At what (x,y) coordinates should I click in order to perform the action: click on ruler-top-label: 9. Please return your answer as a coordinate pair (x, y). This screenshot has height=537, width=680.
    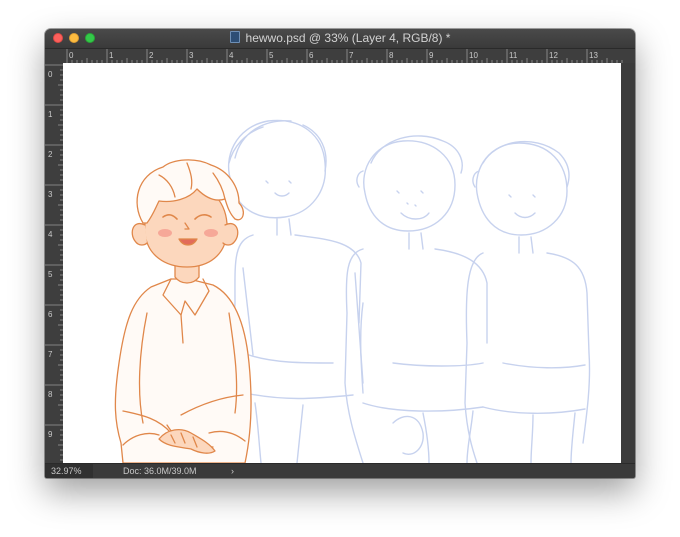
    Looking at the image, I should click on (431, 55).